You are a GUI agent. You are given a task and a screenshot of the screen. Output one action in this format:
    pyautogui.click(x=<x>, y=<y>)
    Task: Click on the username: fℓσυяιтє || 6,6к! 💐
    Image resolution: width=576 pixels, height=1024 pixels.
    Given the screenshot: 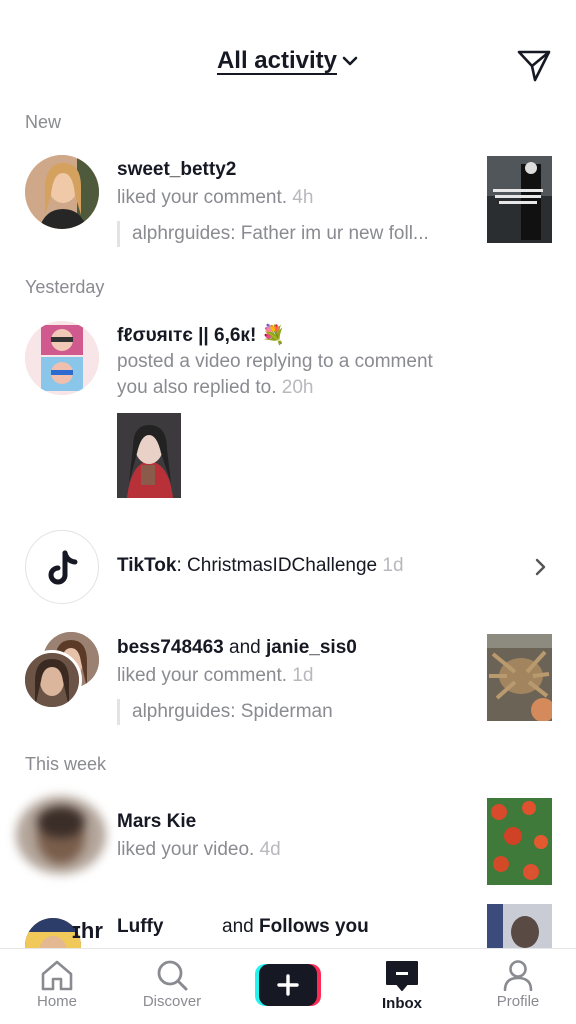 What is the action you would take?
    pyautogui.click(x=201, y=335)
    